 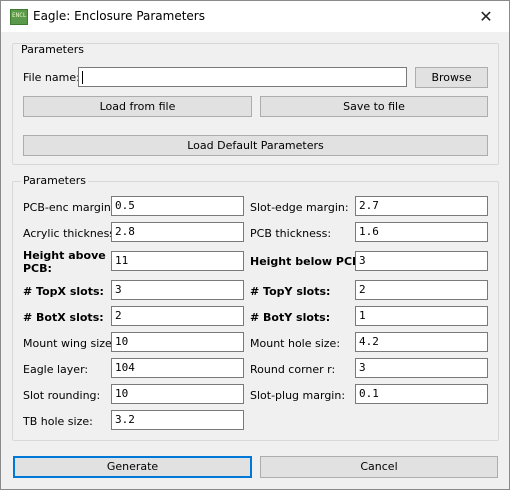 What do you see at coordinates (242, 77) in the screenshot?
I see `file-name-input` at bounding box center [242, 77].